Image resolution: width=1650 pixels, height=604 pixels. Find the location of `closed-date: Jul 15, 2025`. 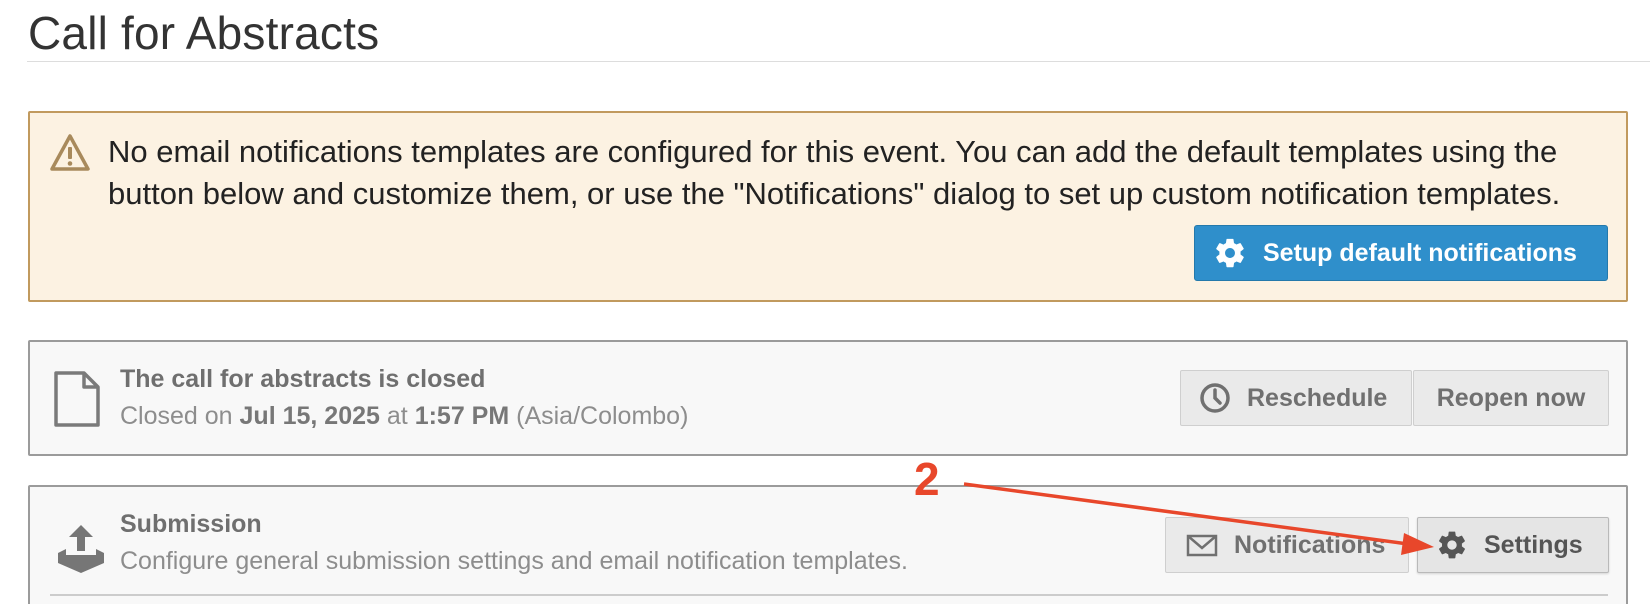

closed-date: Jul 15, 2025 is located at coordinates (309, 416).